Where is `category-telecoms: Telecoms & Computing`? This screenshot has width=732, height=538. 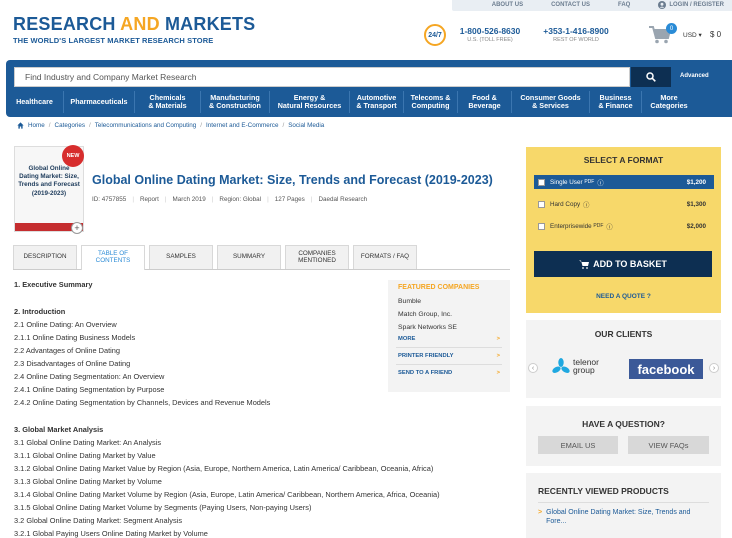 category-telecoms: Telecoms & Computing is located at coordinates (431, 102).